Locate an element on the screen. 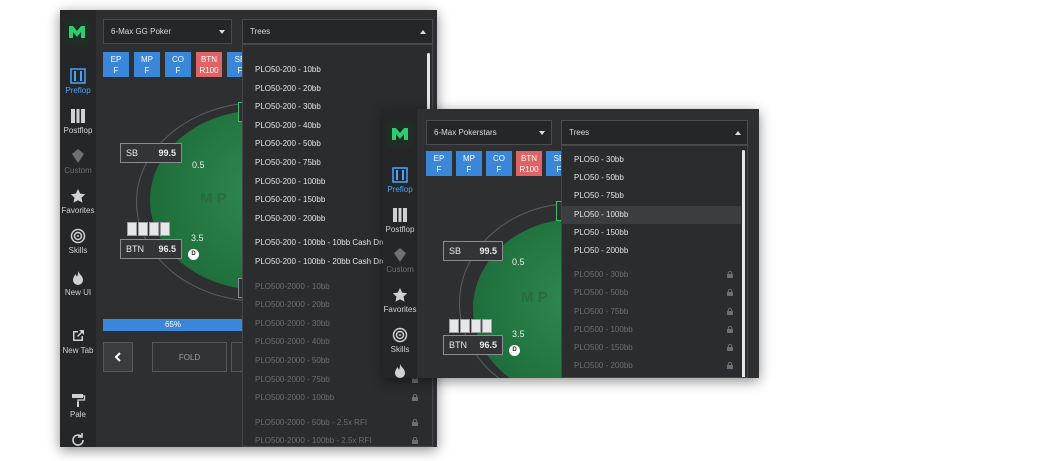 The width and height of the screenshot is (1048, 461). paint-roller-icon is located at coordinates (79, 400).